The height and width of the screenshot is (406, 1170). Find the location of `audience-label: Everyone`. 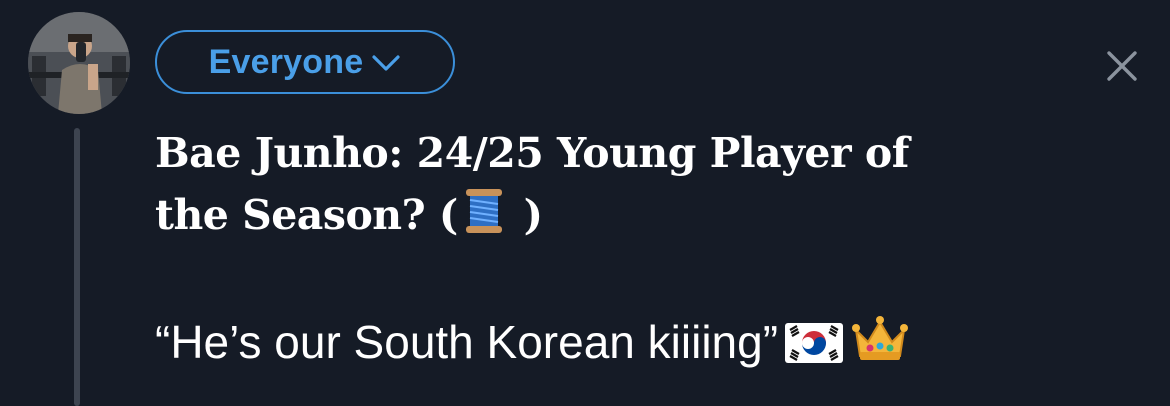

audience-label: Everyone is located at coordinates (286, 61).